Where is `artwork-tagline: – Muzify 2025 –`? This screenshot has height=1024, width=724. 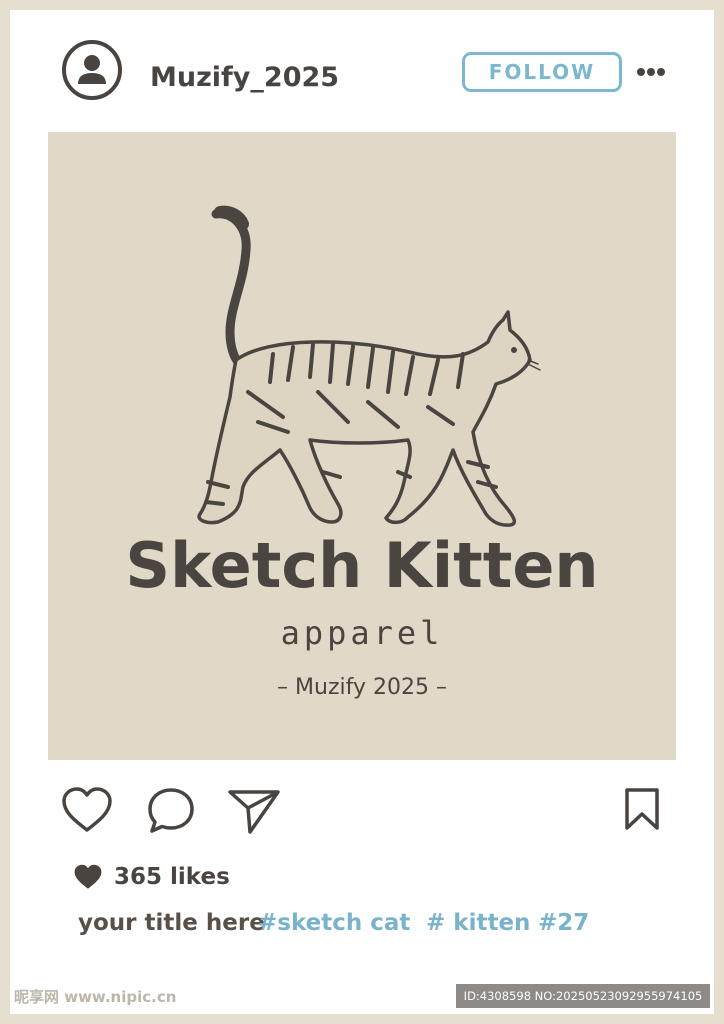 artwork-tagline: – Muzify 2025 – is located at coordinates (362, 687).